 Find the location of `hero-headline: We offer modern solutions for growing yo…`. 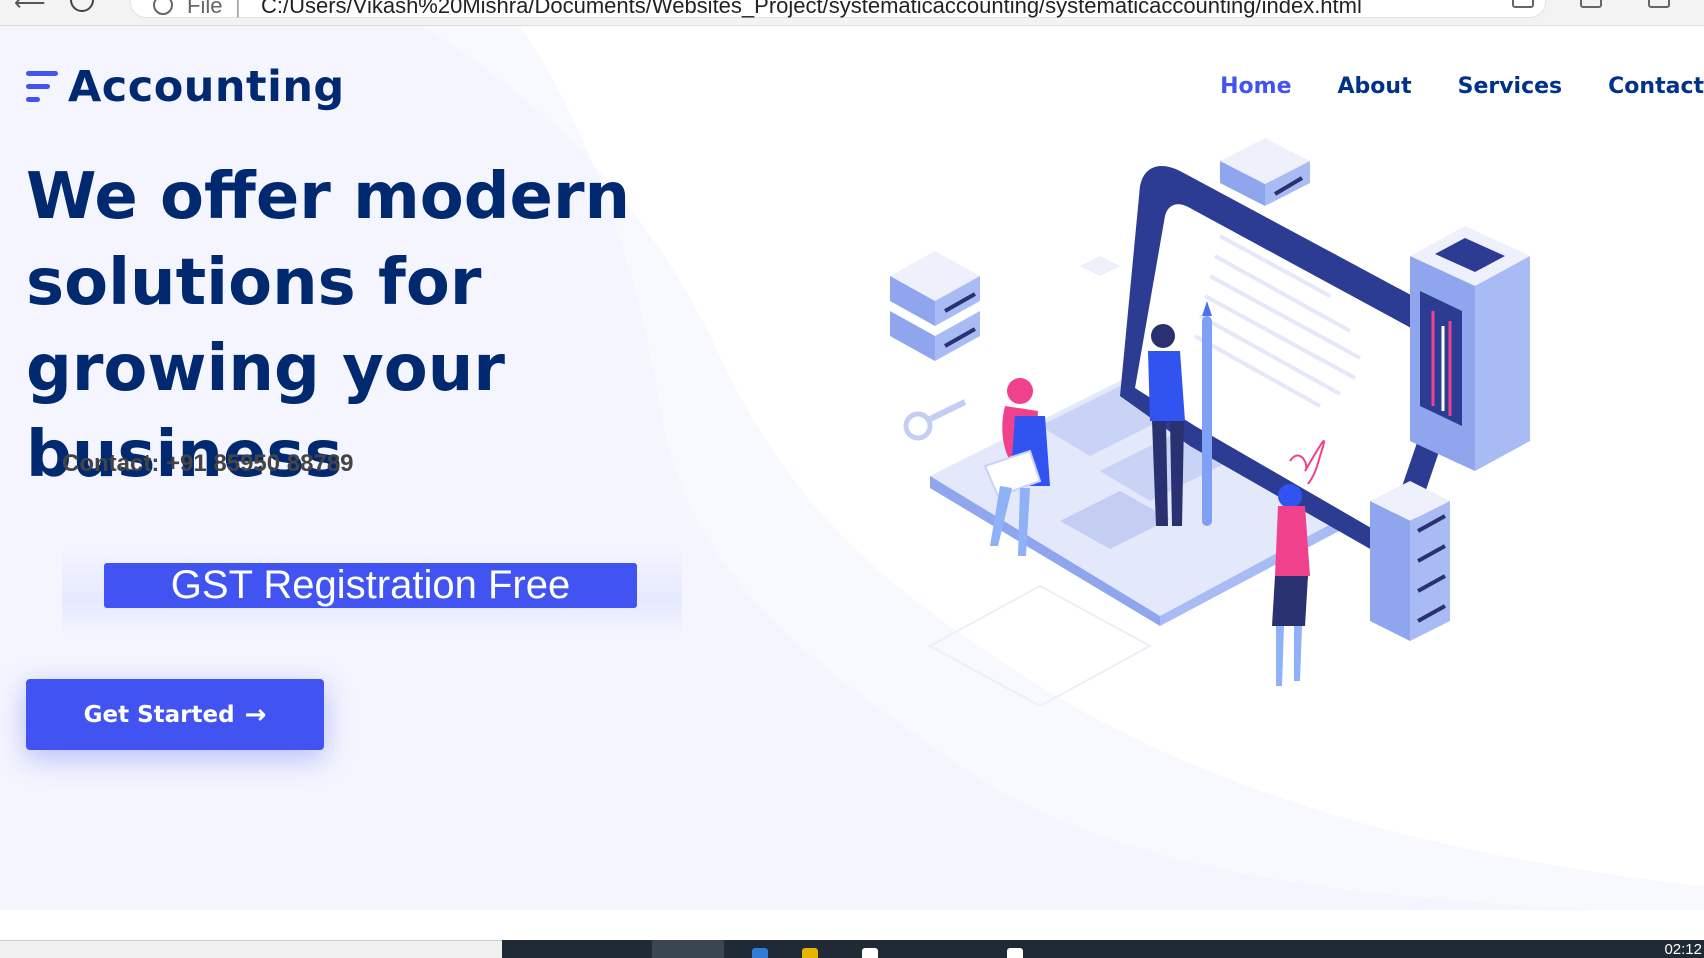

hero-headline: We offer modern solutions for growing yo… is located at coordinates (328, 326).